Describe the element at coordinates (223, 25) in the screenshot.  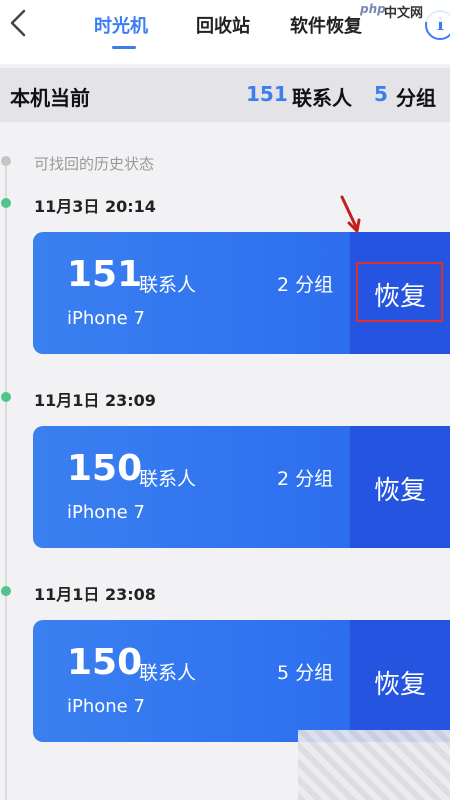
I see `tab-recycle-bin: 回收站` at that location.